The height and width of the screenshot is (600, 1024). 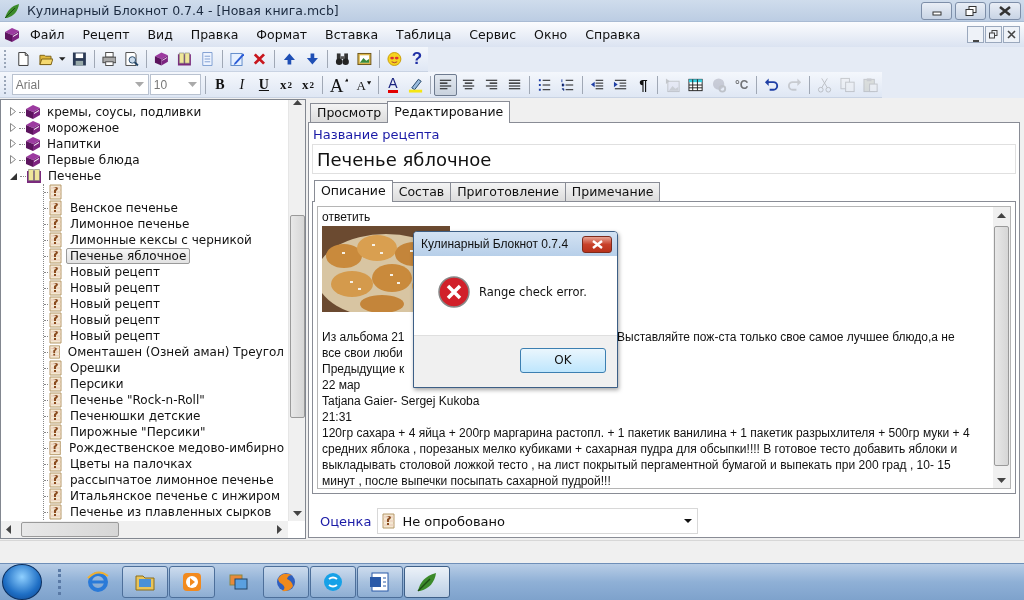 I want to click on text-line: 21:31, so click(x=337, y=417).